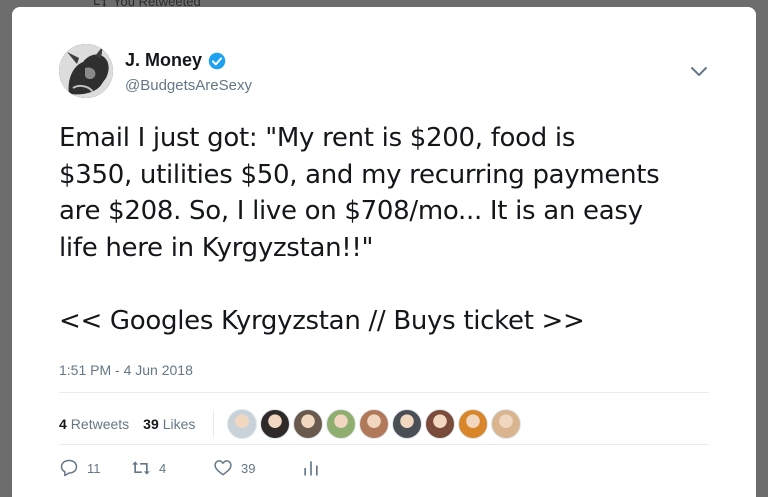  I want to click on engagement-stats: 4 Retweets 39 Likes, so click(290, 424).